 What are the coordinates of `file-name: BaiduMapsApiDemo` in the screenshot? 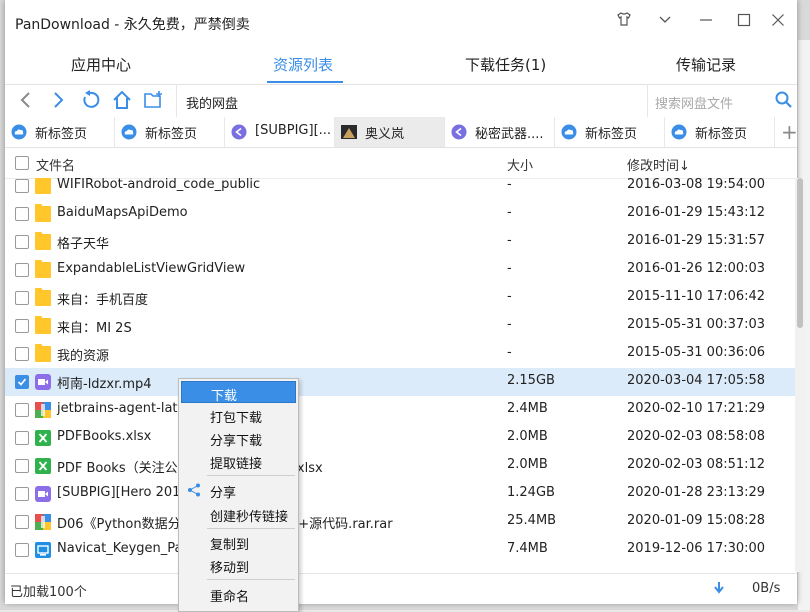 It's located at (122, 212).